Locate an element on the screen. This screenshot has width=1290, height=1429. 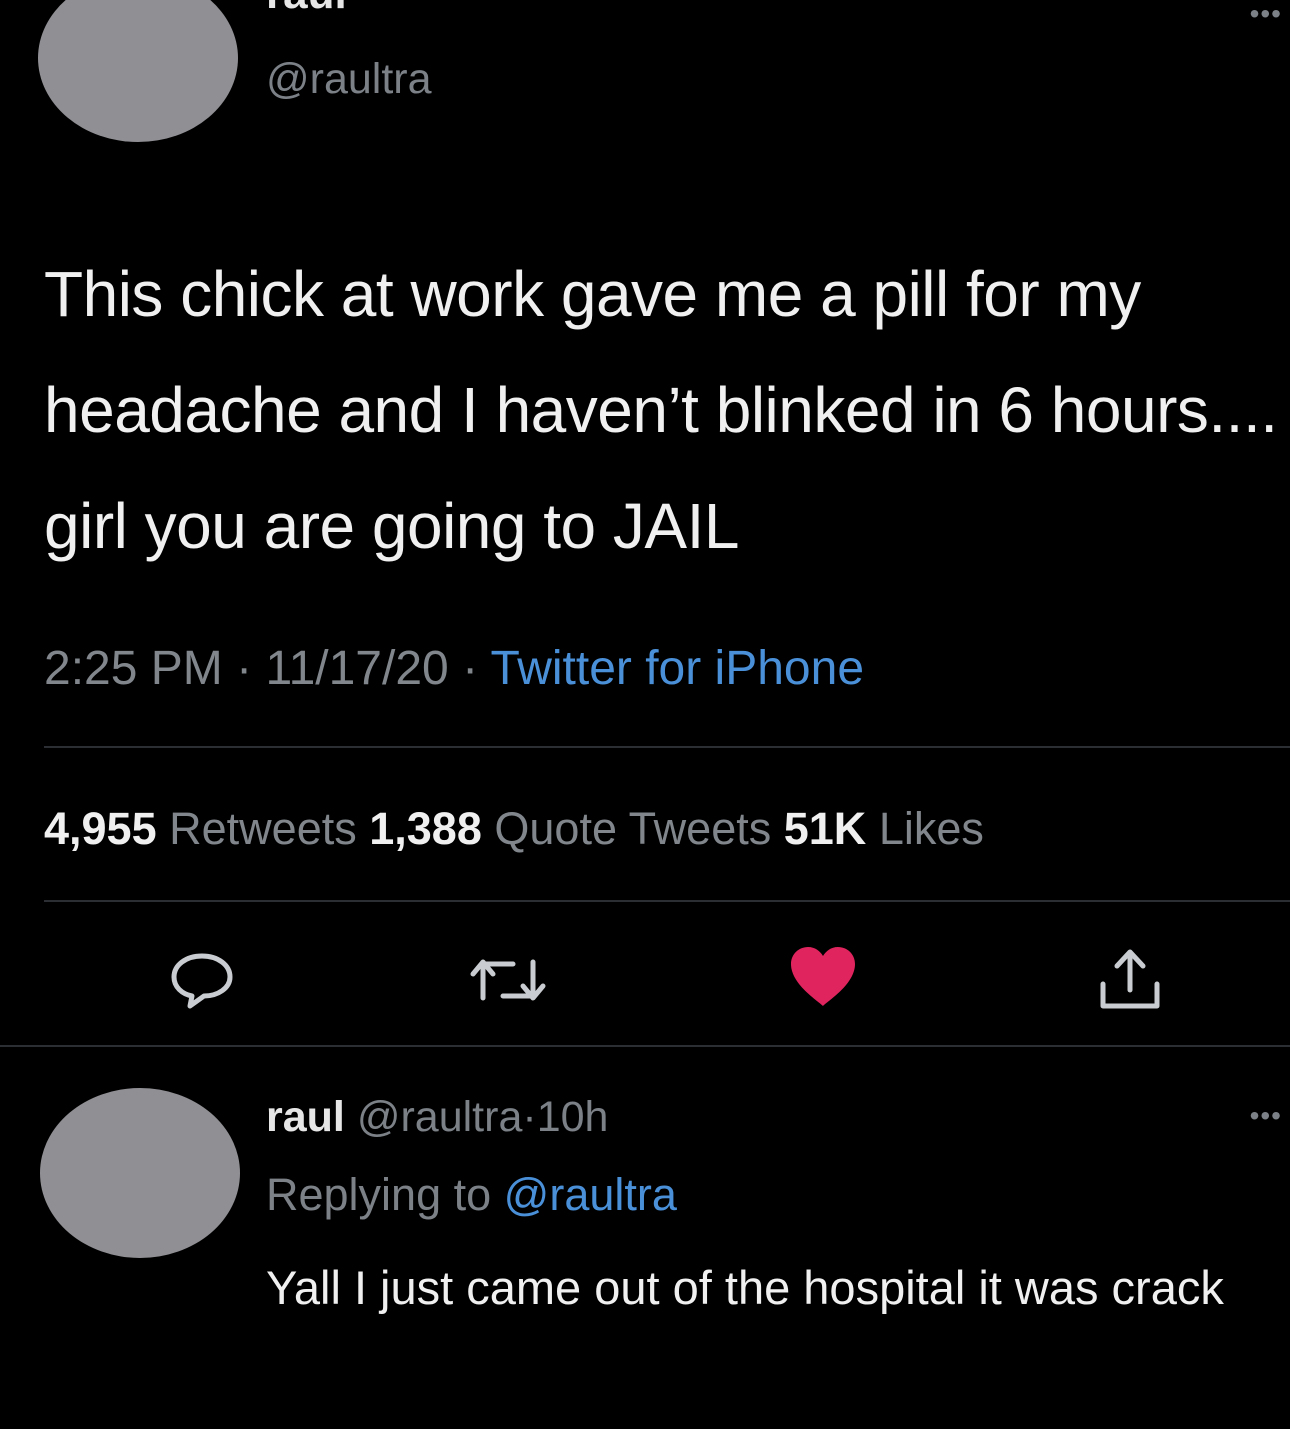
reply-tweet-avatar is located at coordinates (140, 1173).